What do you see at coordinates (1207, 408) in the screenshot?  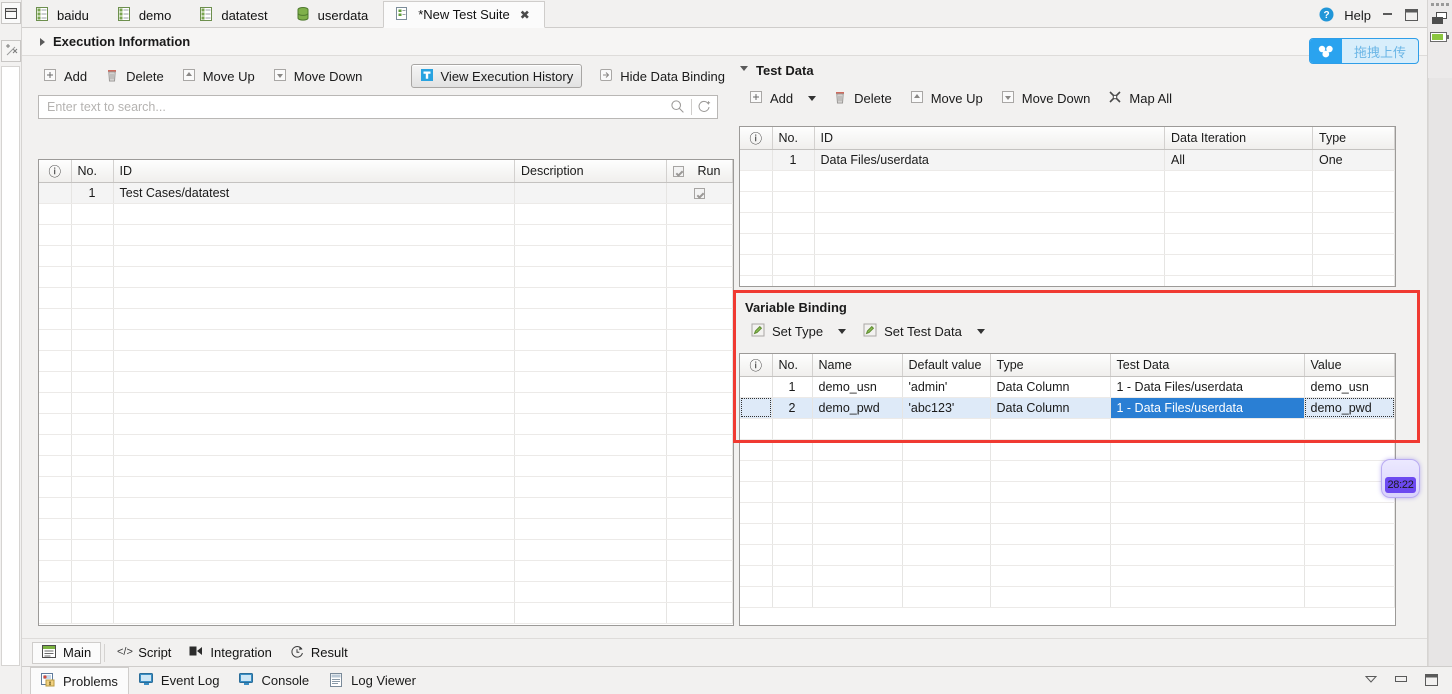 I see `cell-test-data: 1 - Data Files/userdata` at bounding box center [1207, 408].